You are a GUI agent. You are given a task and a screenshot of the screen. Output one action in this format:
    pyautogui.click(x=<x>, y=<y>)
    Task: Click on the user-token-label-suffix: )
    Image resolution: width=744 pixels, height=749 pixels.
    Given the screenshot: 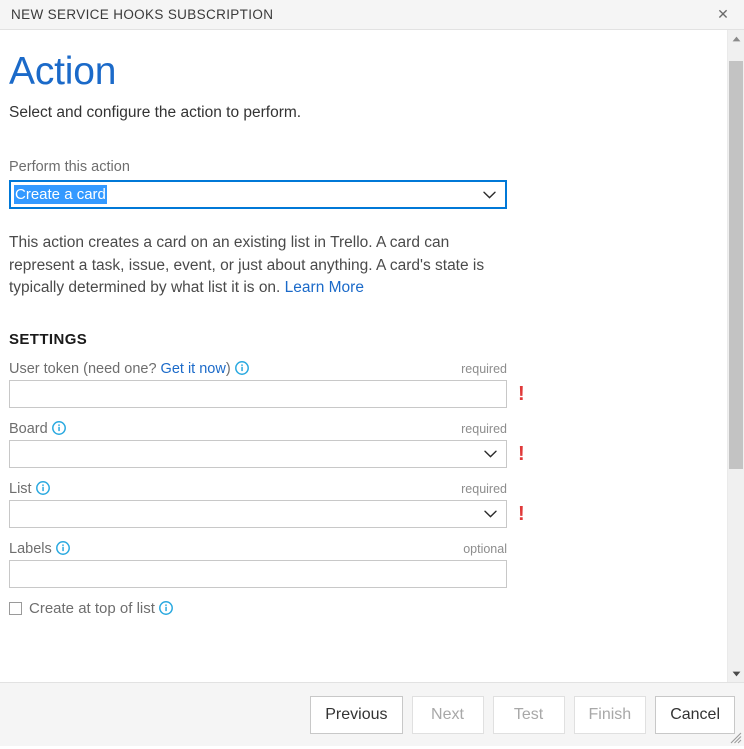 What is the action you would take?
    pyautogui.click(x=228, y=368)
    